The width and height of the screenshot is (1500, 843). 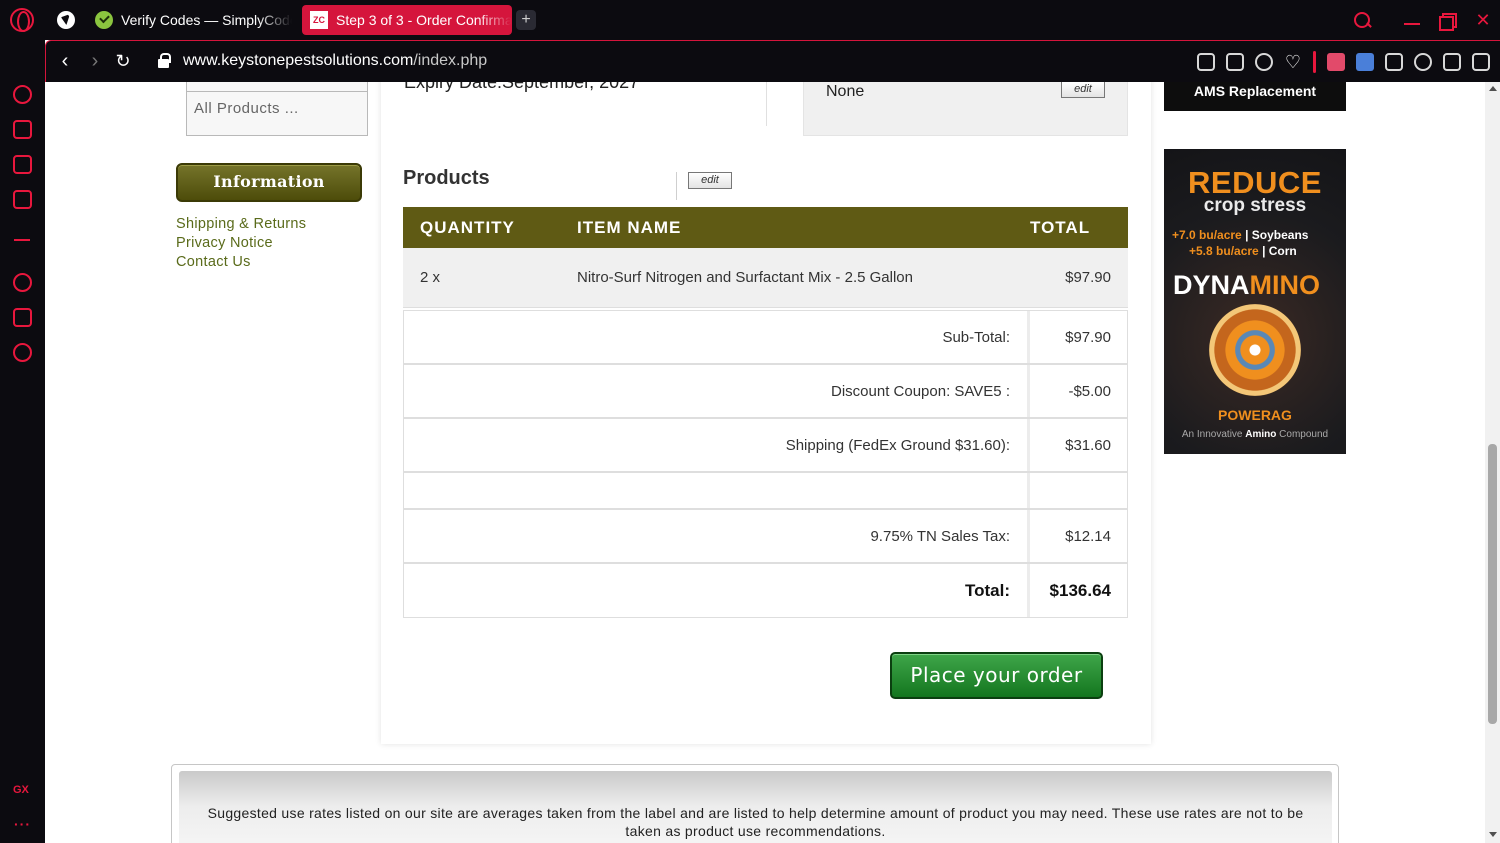 What do you see at coordinates (1240, 235) in the screenshot?
I see `ad-stat-soybeans: +7.0 bu/acre | Soybeans` at bounding box center [1240, 235].